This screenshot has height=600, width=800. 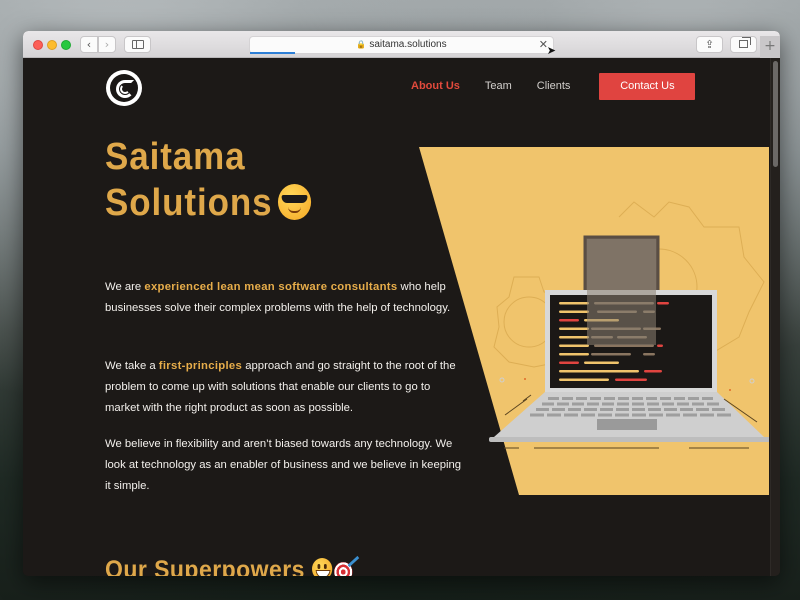 I want to click on url-text: saitama.solutions, so click(x=408, y=44).